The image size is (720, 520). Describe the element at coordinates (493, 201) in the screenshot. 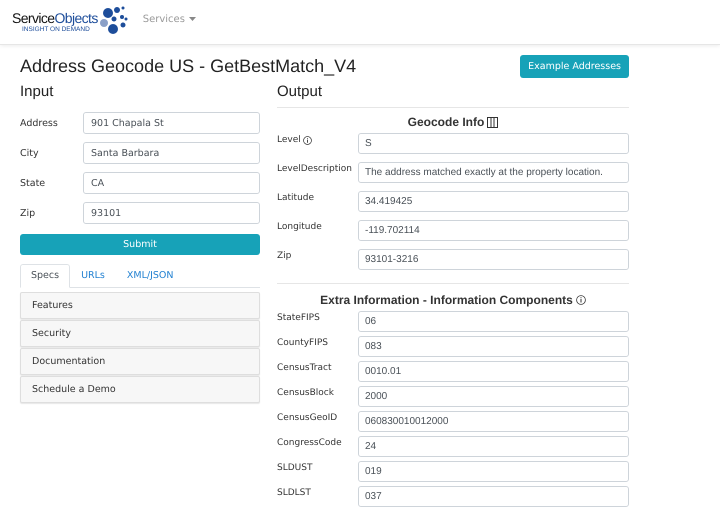

I see `output-field: 34.419425` at that location.